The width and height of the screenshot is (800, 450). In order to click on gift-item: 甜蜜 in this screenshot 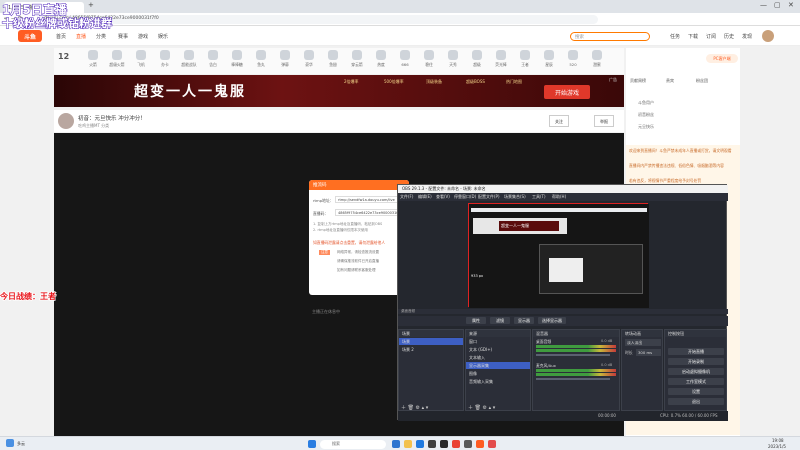, I will do `click(597, 59)`.